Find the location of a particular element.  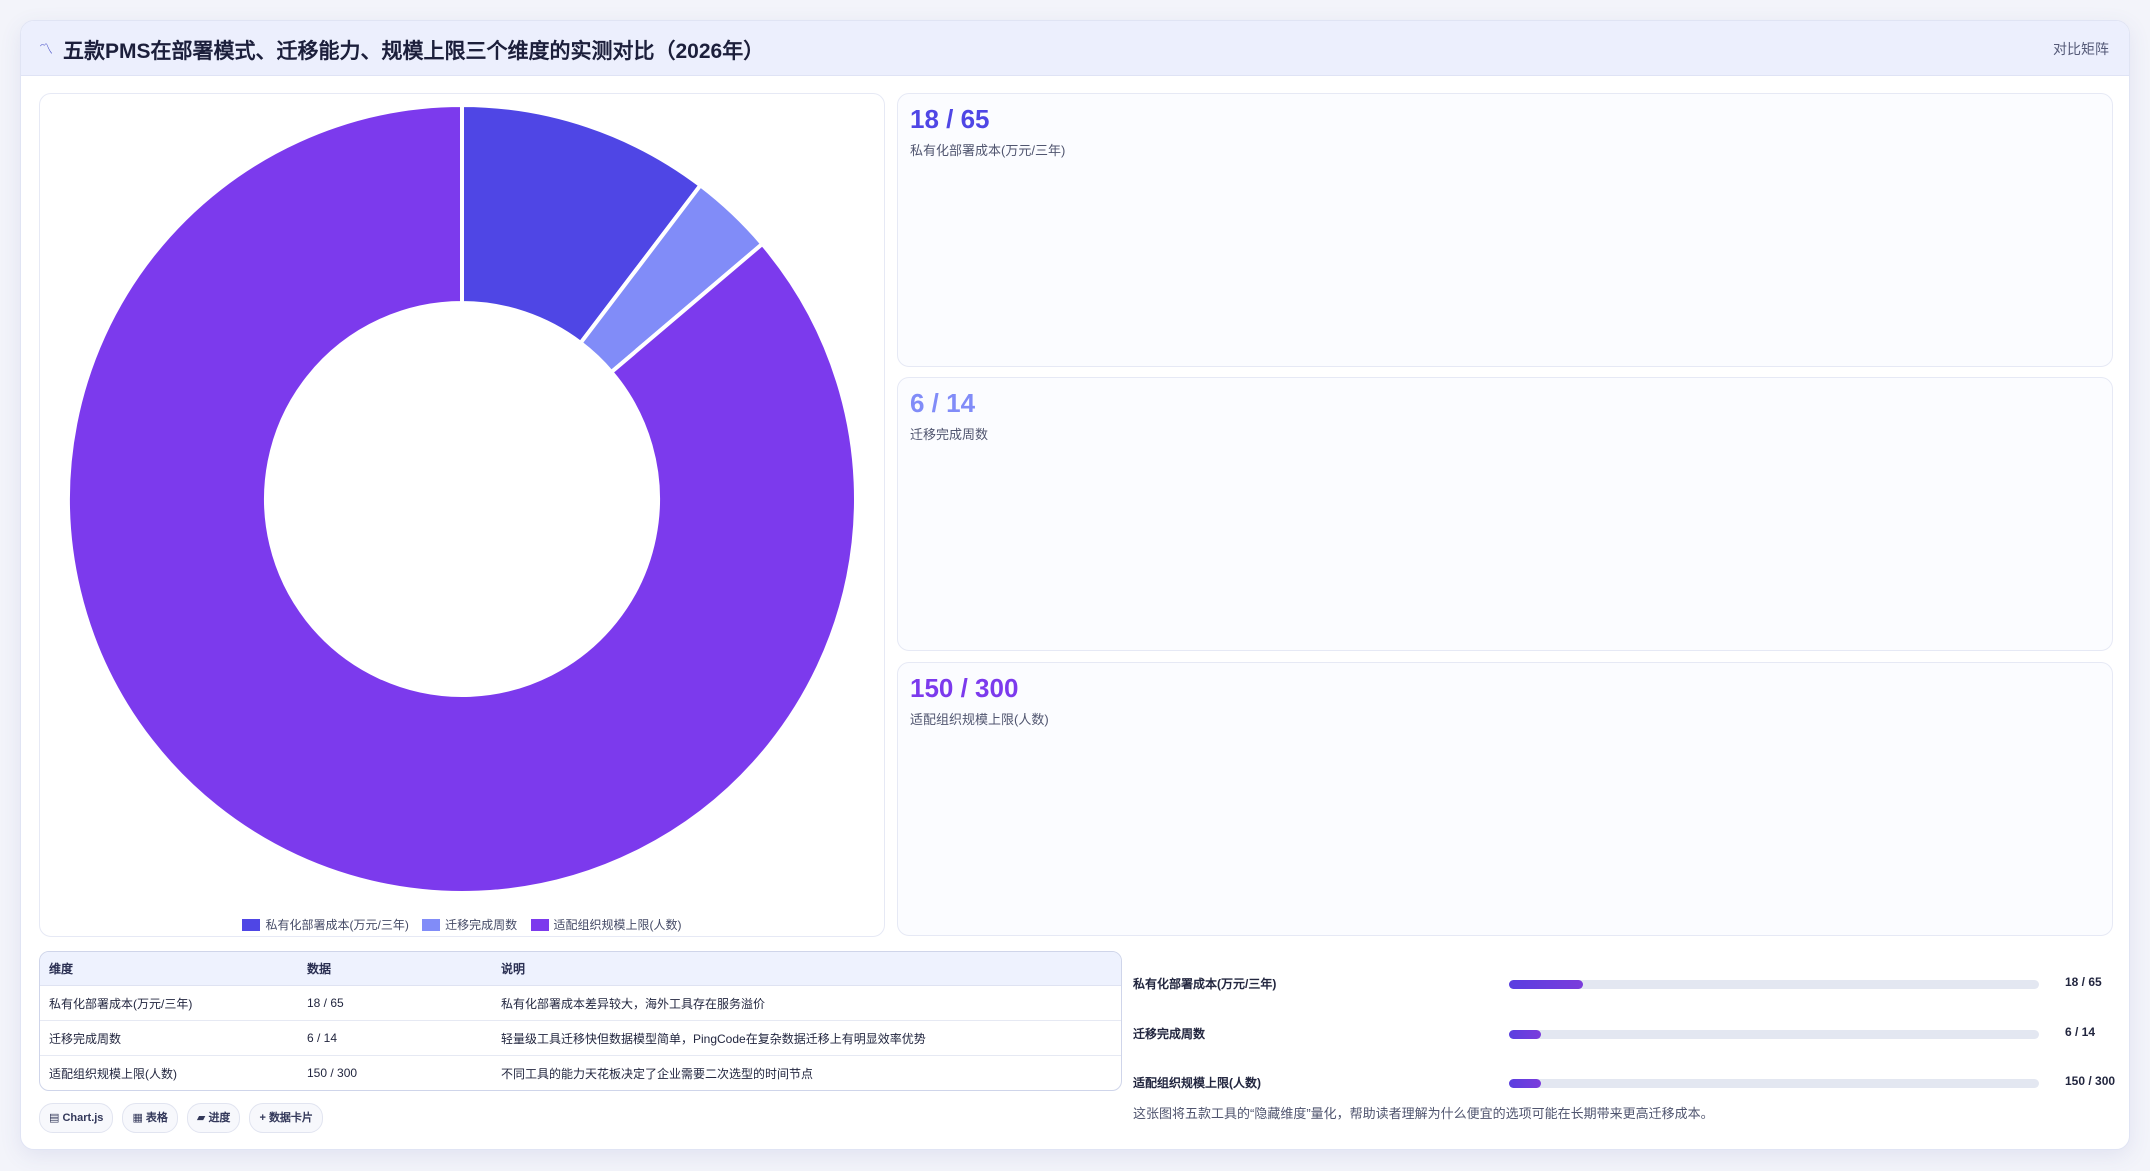

progress-row-org-size: 适配组织规模上限(人数) 150 / 300 is located at coordinates (1628, 1082).